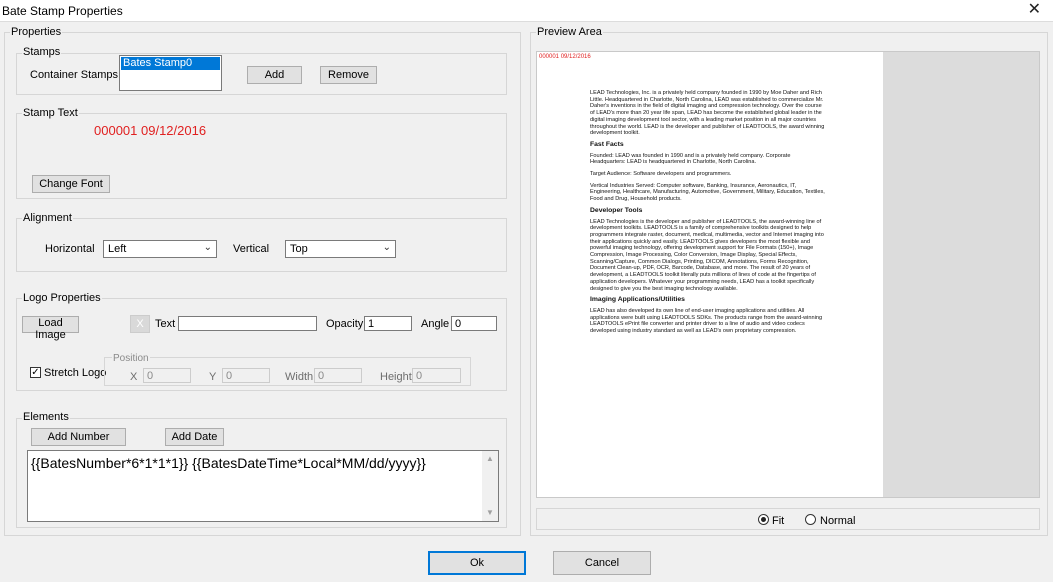 The height and width of the screenshot is (582, 1053). What do you see at coordinates (70, 249) in the screenshot?
I see `horizontal-label: Horizontal` at bounding box center [70, 249].